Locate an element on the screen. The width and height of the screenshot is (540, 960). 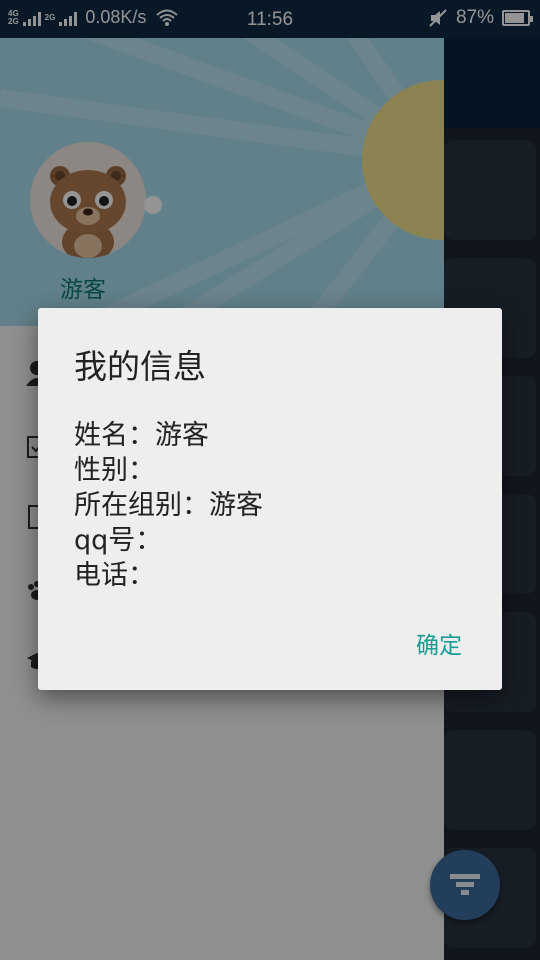
confirm-button: 确定 is located at coordinates (439, 643).